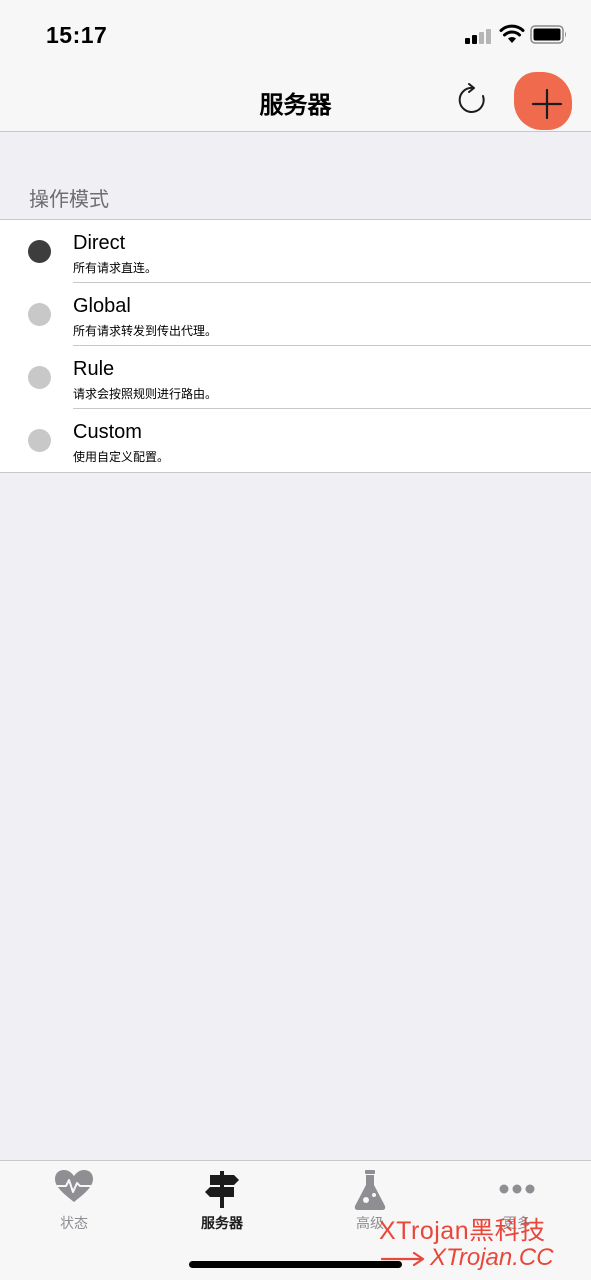  What do you see at coordinates (74, 1186) in the screenshot?
I see `heart-pulse-icon` at bounding box center [74, 1186].